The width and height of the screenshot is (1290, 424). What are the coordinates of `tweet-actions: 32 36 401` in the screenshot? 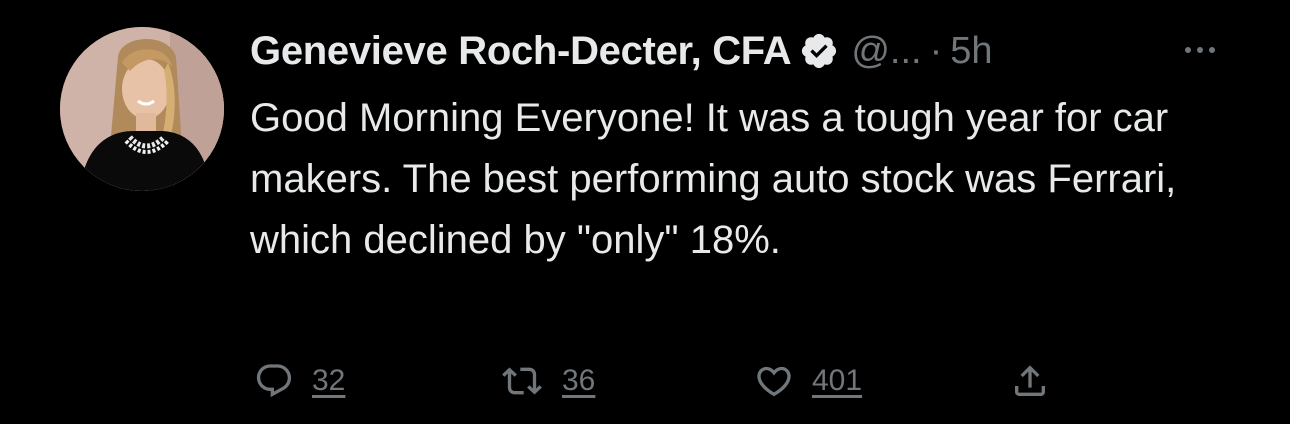 It's located at (660, 381).